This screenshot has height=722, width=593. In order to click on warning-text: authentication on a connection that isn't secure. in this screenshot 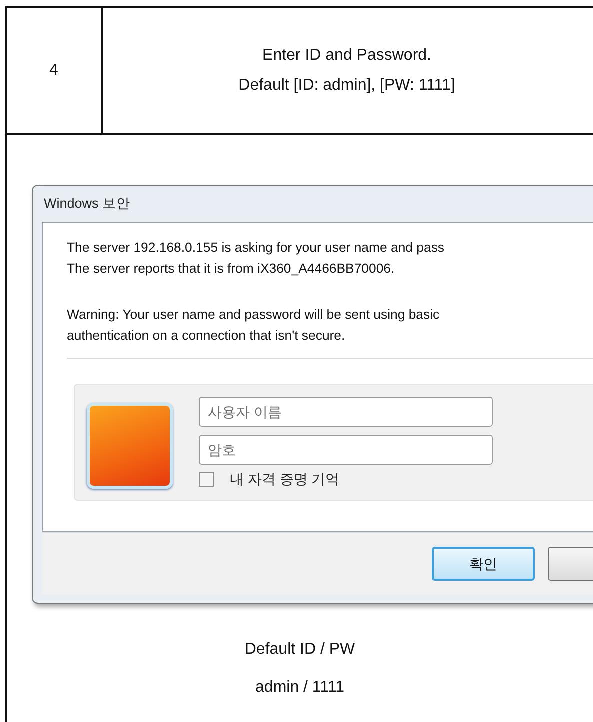, I will do `click(206, 336)`.